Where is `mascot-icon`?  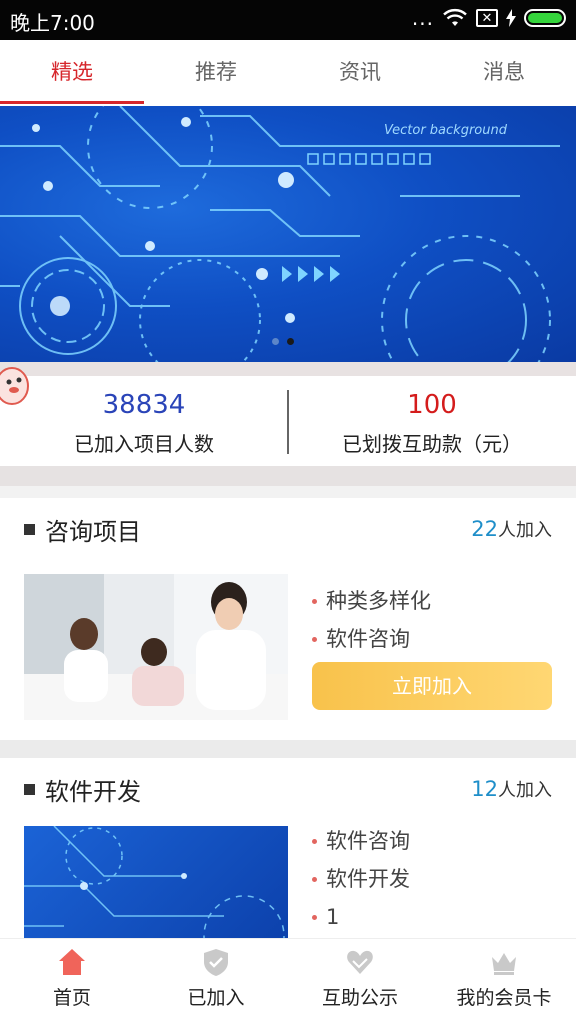 mascot-icon is located at coordinates (15, 386).